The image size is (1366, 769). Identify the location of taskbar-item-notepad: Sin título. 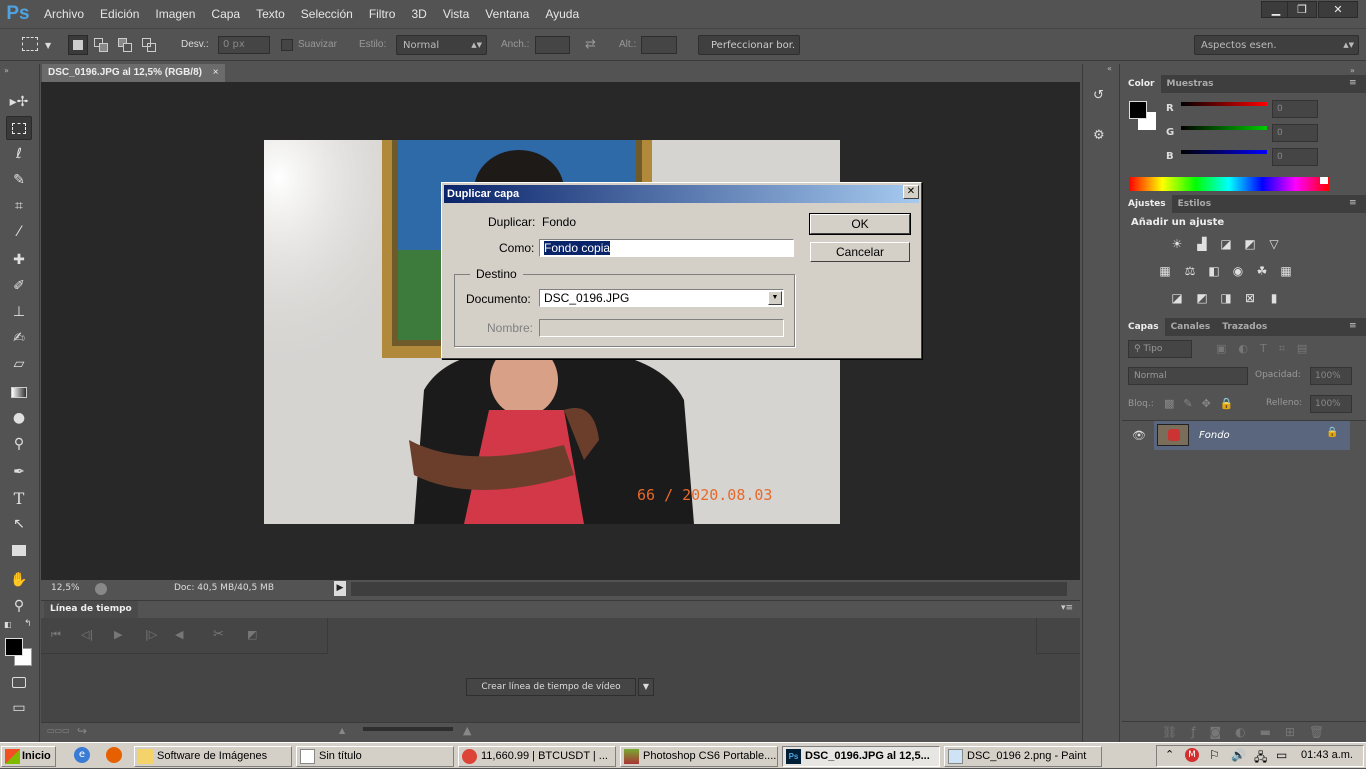
(375, 756).